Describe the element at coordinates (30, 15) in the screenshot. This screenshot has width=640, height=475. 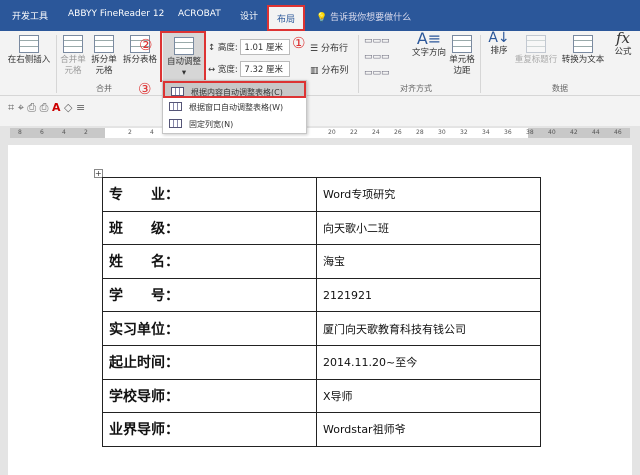
I see `tab-developer: 开发工具` at that location.